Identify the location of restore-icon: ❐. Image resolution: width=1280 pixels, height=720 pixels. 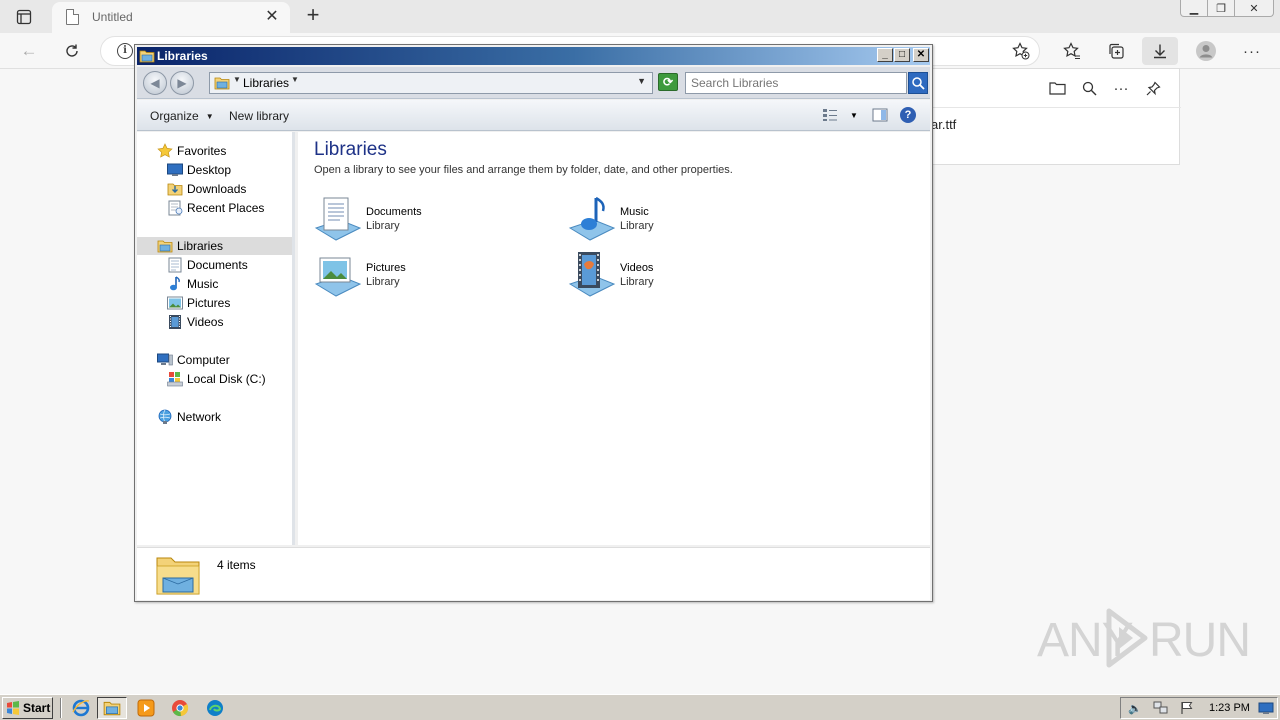
(1221, 8).